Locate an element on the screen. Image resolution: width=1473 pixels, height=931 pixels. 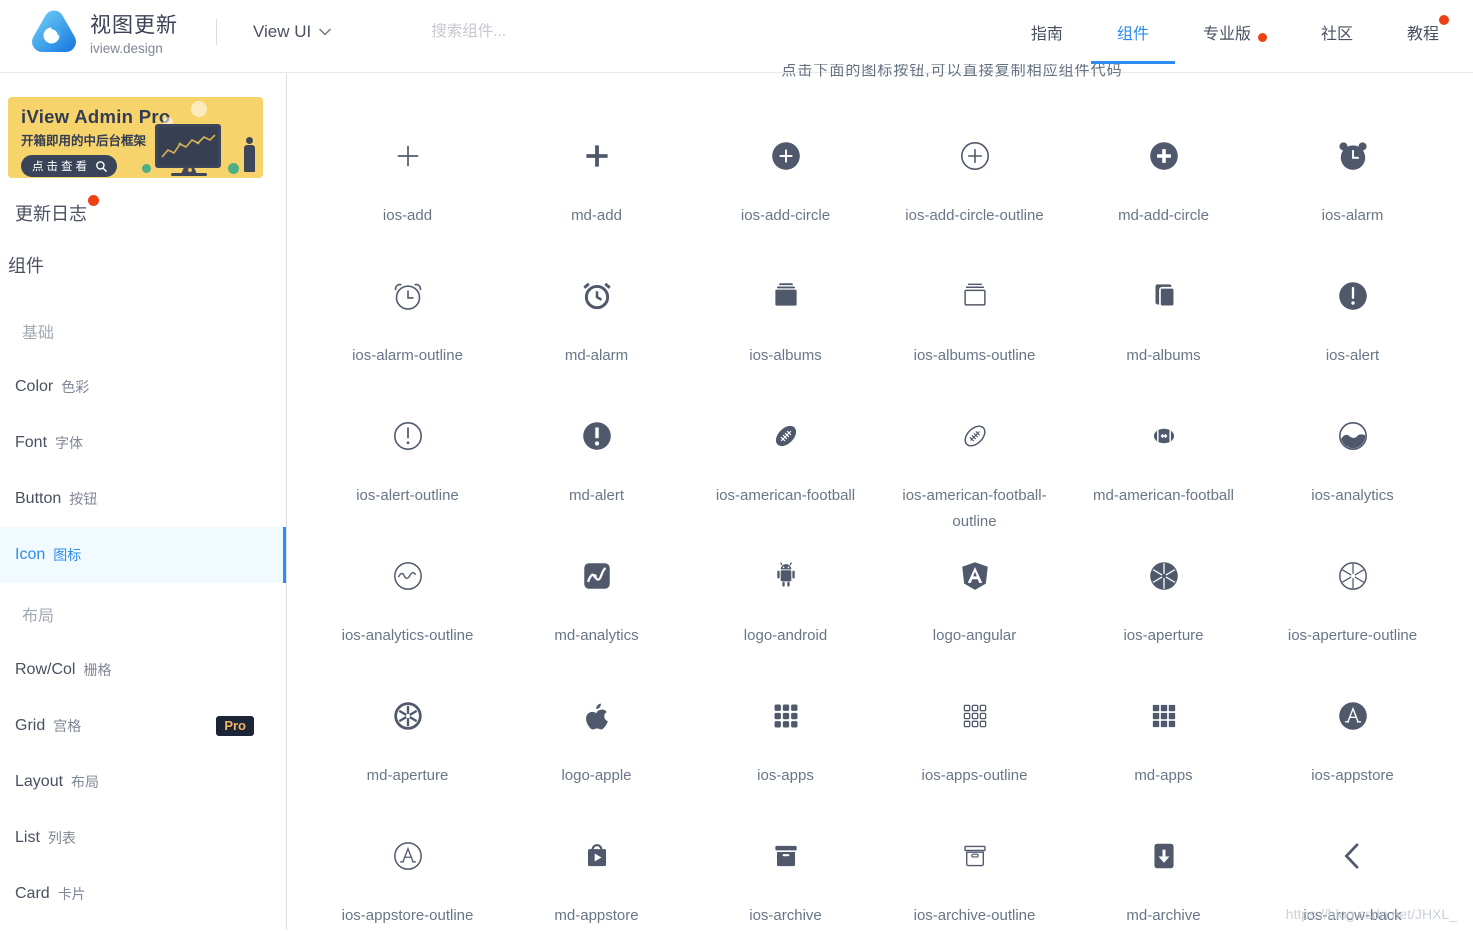
icon-cell-ios-alert-outline: ios-alert-outline is located at coordinates (407, 439).